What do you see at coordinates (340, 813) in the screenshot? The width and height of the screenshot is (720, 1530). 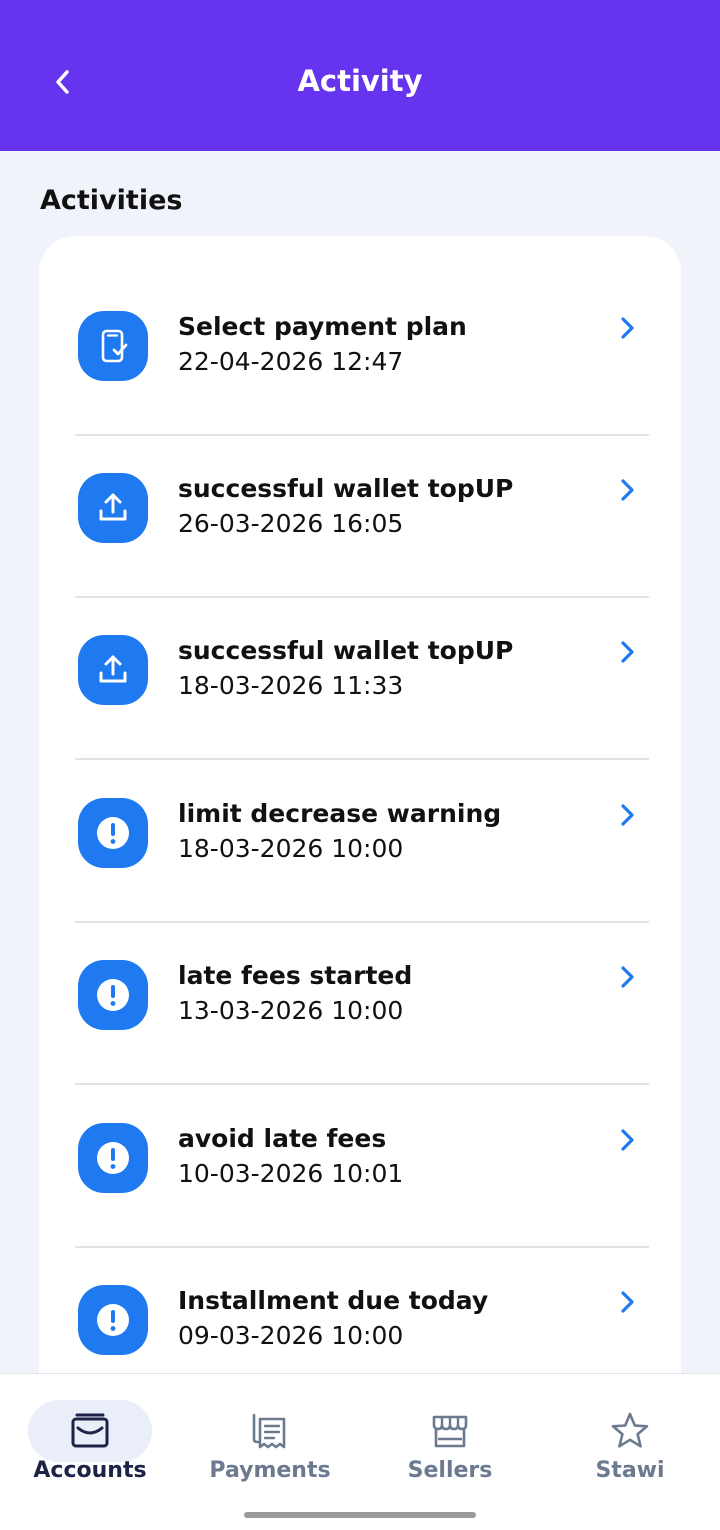 I see `activity-title: limit decrease warning` at bounding box center [340, 813].